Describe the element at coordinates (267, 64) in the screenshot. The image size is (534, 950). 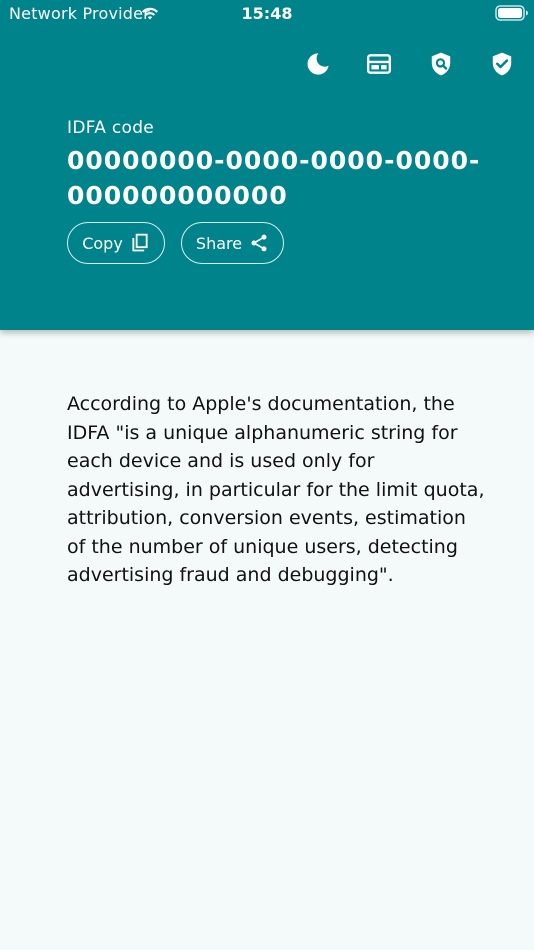
I see `toolbar-actions` at that location.